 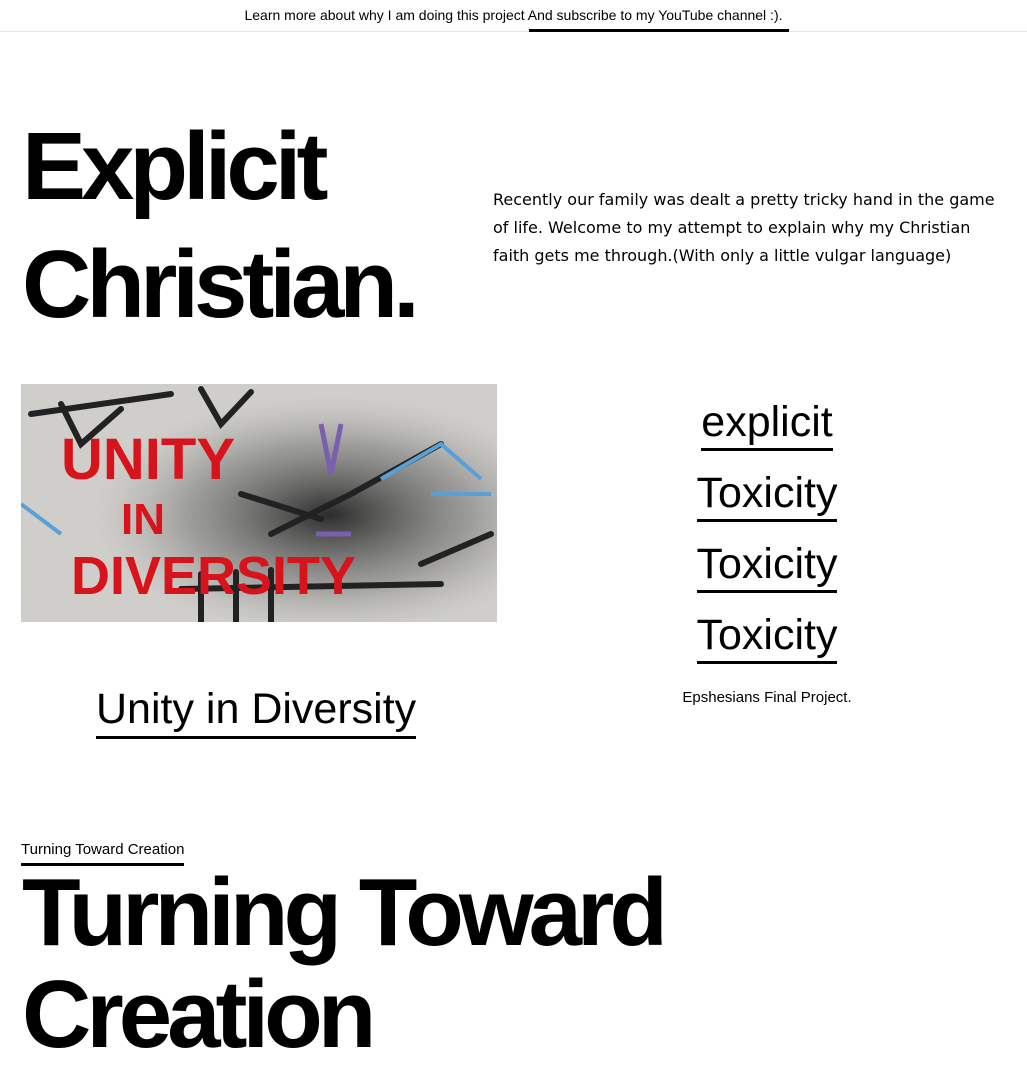 I want to click on graffiti-word-in: IN, so click(x=143, y=519).